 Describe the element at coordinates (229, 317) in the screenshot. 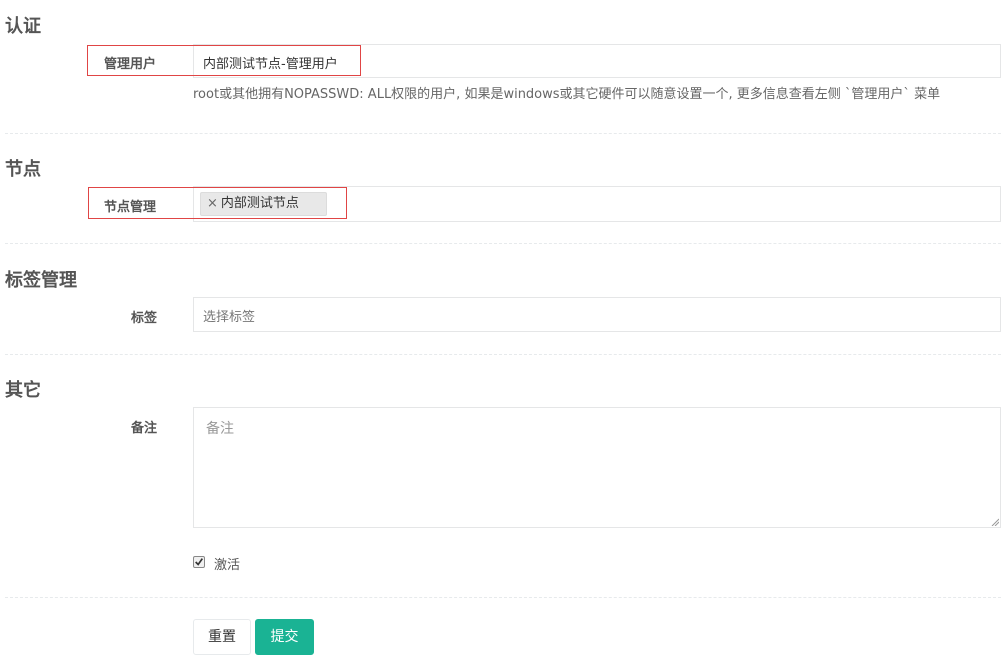

I see `label-select-placeholder: 选择标签` at that location.